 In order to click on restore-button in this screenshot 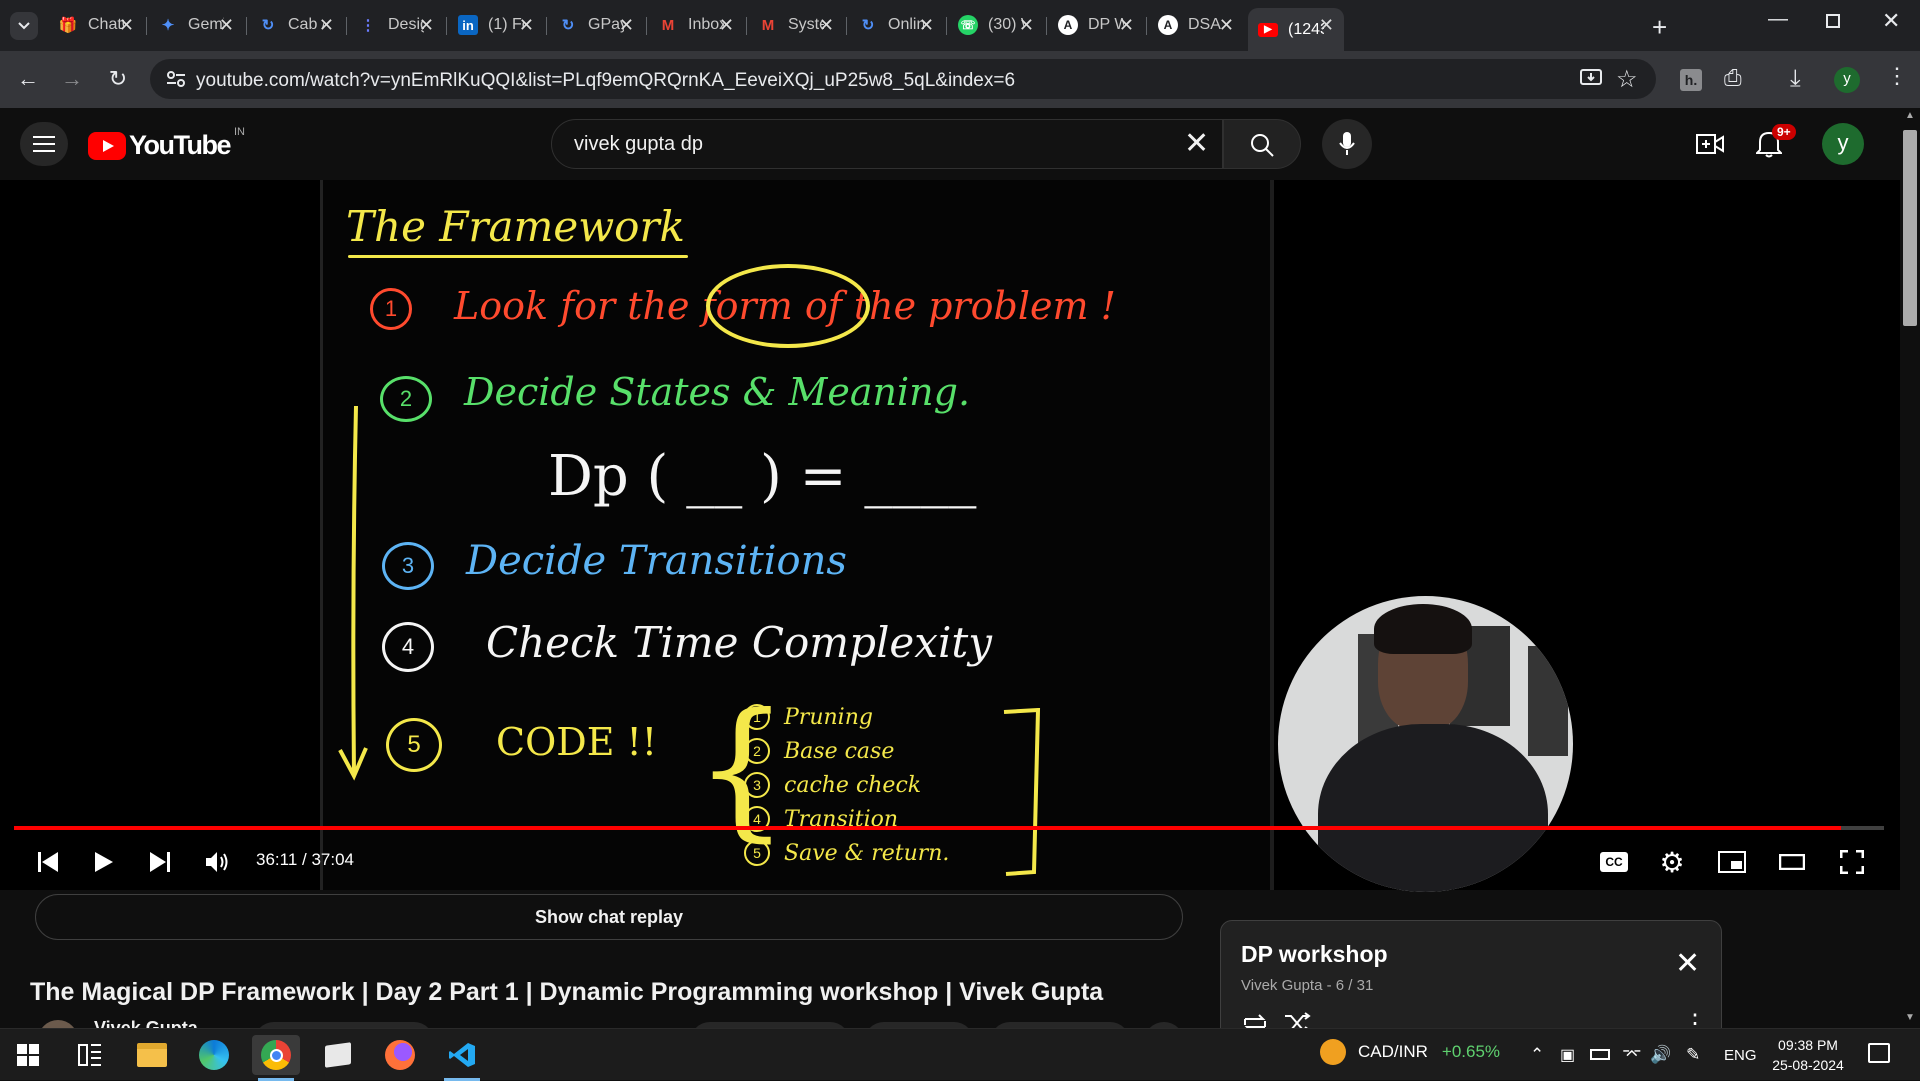, I will do `click(1833, 21)`.